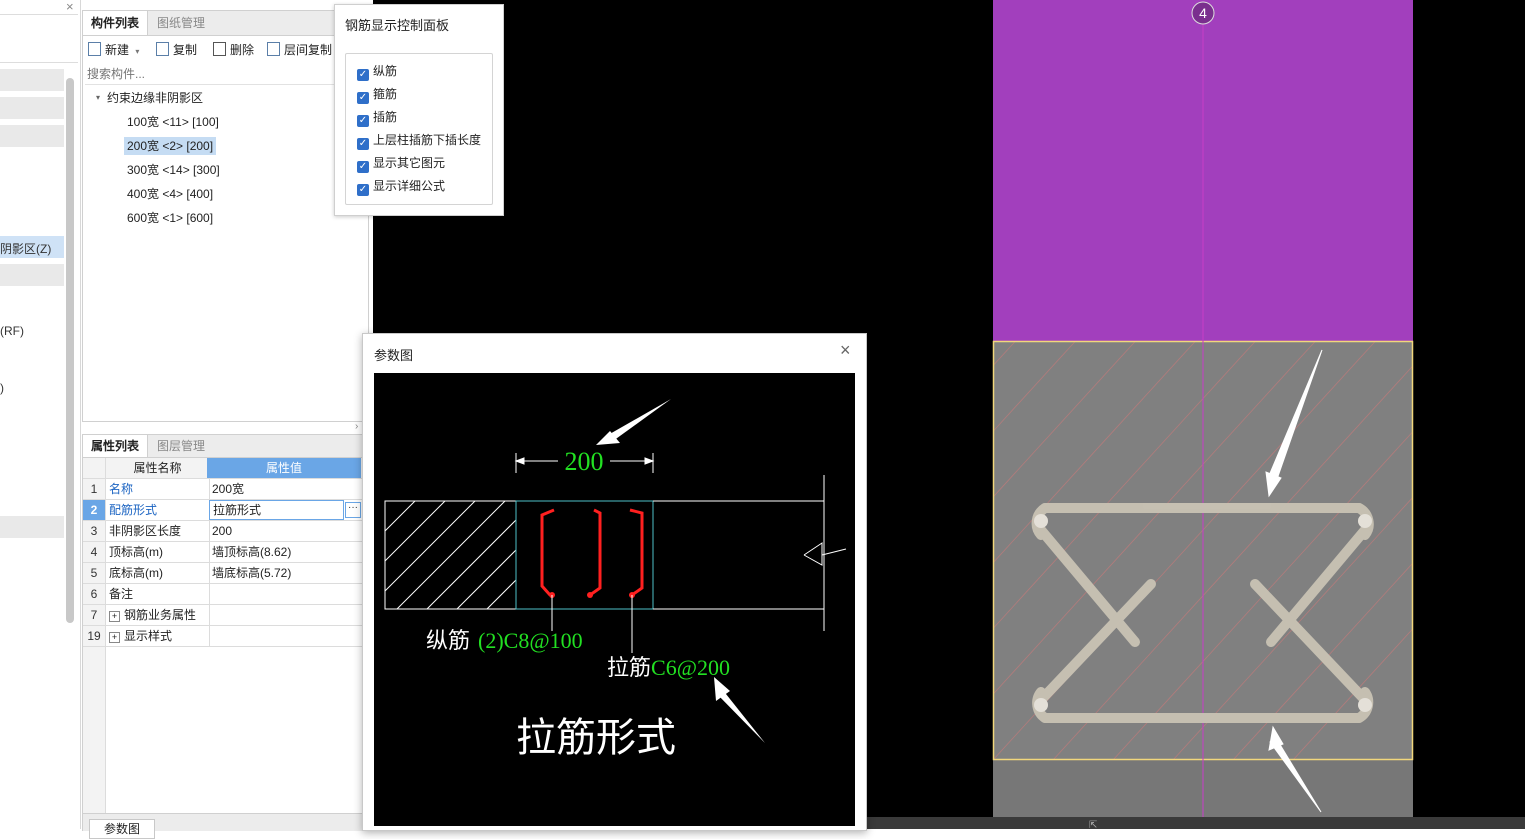 Image resolution: width=1525 pixels, height=839 pixels. What do you see at coordinates (225, 23) in the screenshot?
I see `component-tabbar: 构件列表 图纸管理` at bounding box center [225, 23].